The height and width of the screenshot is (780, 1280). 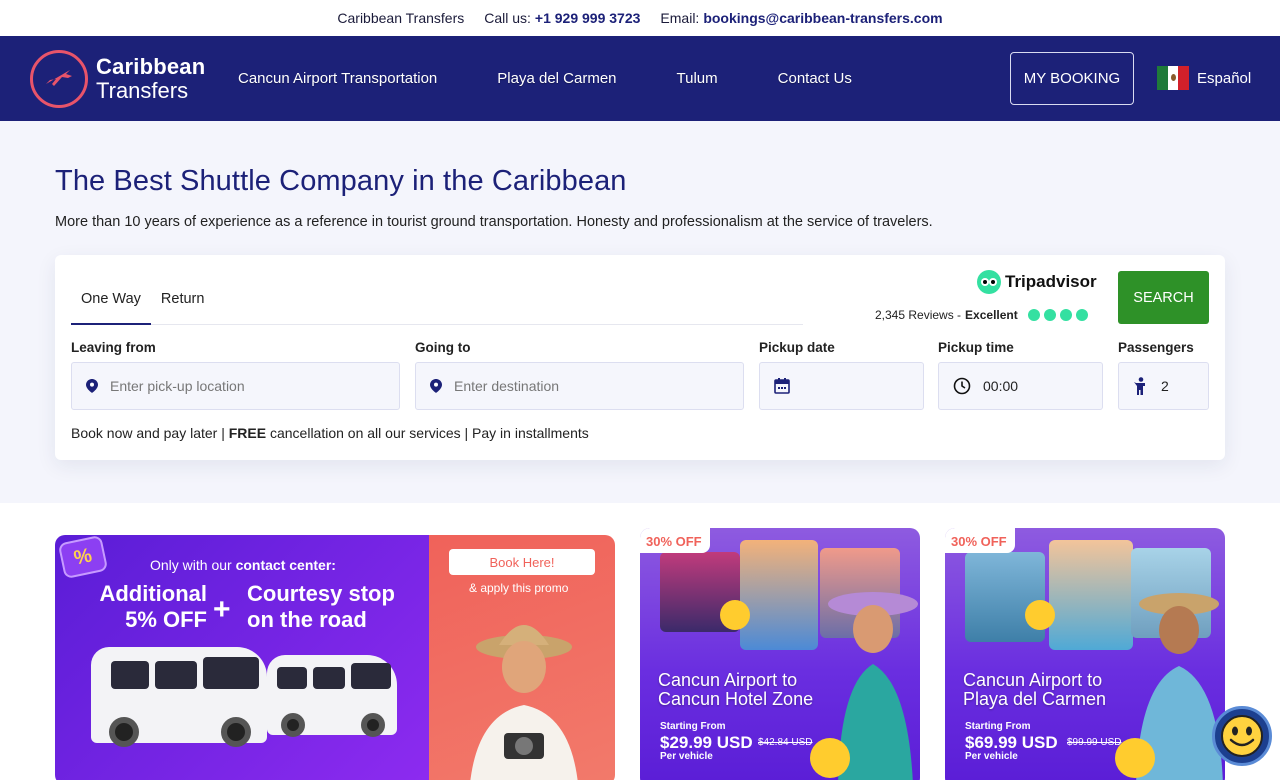 I want to click on email-link: bookings@caribbean-transfers.com, so click(x=822, y=18).